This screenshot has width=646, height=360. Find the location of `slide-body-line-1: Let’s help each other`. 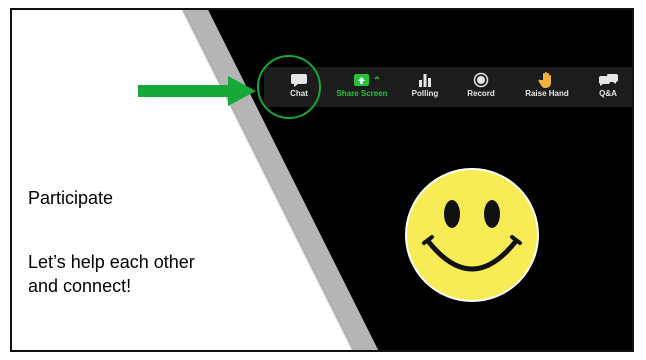

slide-body-line-1: Let’s help each other is located at coordinates (111, 262).